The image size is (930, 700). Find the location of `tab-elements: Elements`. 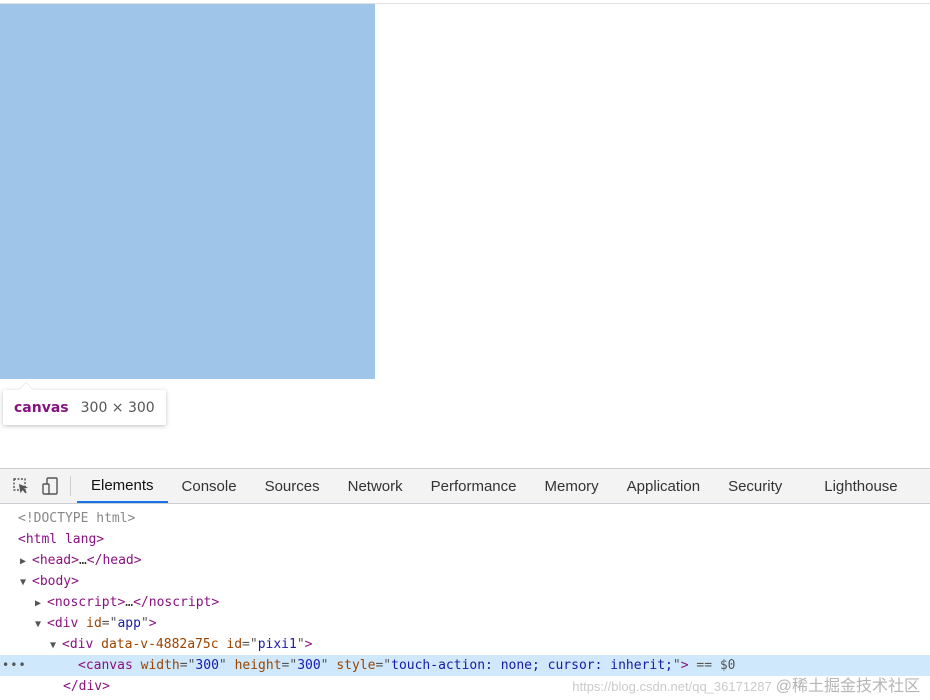

tab-elements: Elements is located at coordinates (122, 486).